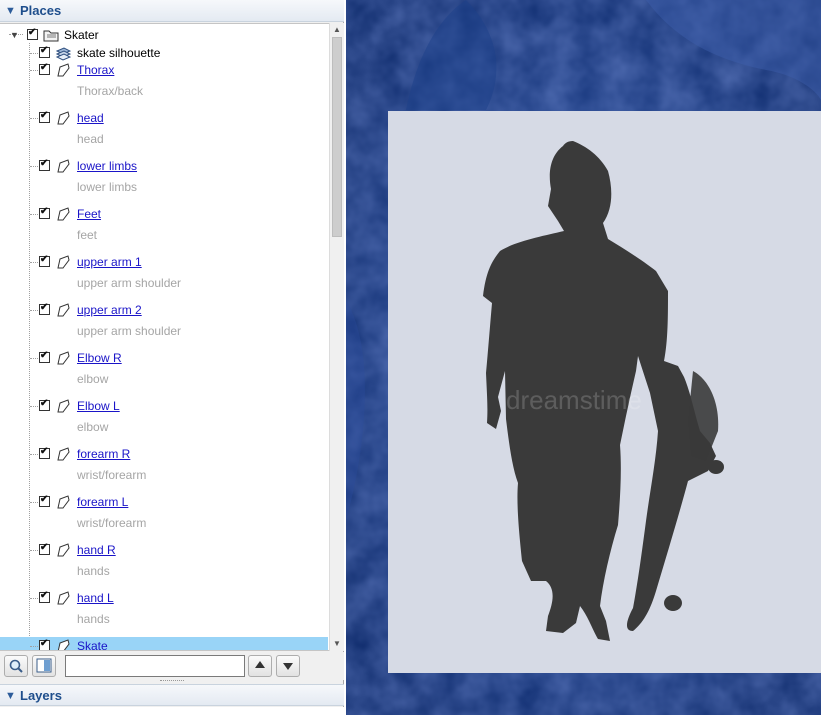 The height and width of the screenshot is (715, 821). Describe the element at coordinates (90, 118) in the screenshot. I see `item-link: head` at that location.